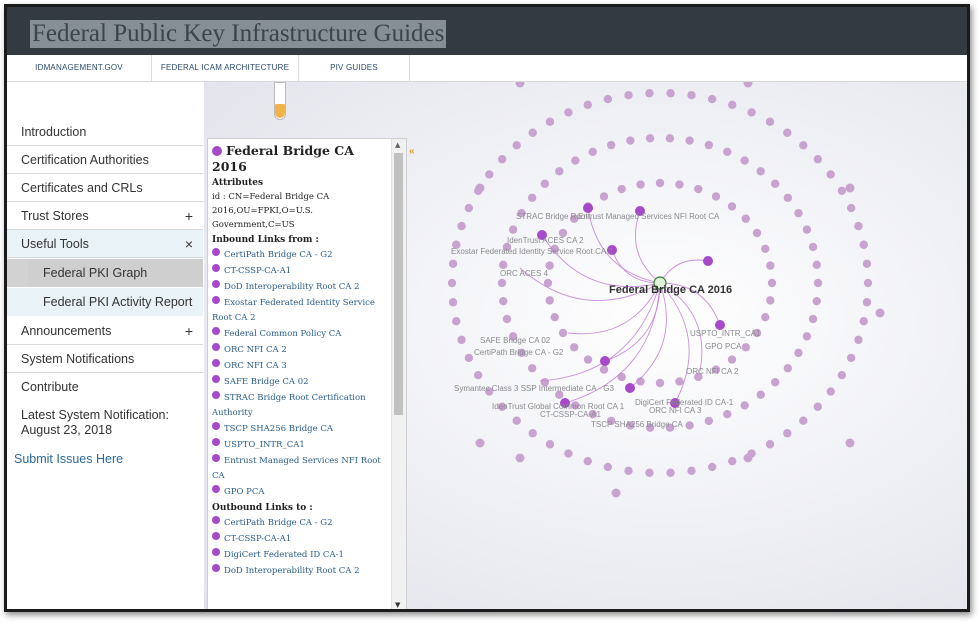  Describe the element at coordinates (354, 68) in the screenshot. I see `topnav-piv-guides: PIV GUIDES` at that location.